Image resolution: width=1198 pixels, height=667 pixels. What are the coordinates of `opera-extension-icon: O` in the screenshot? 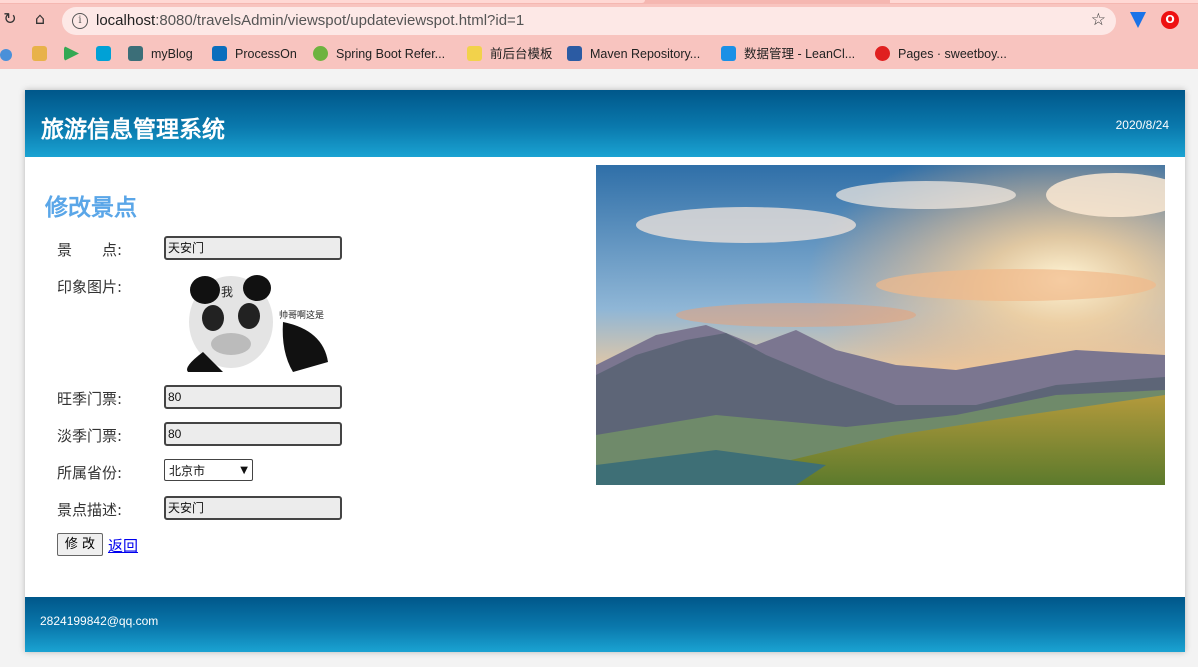 It's located at (1170, 20).